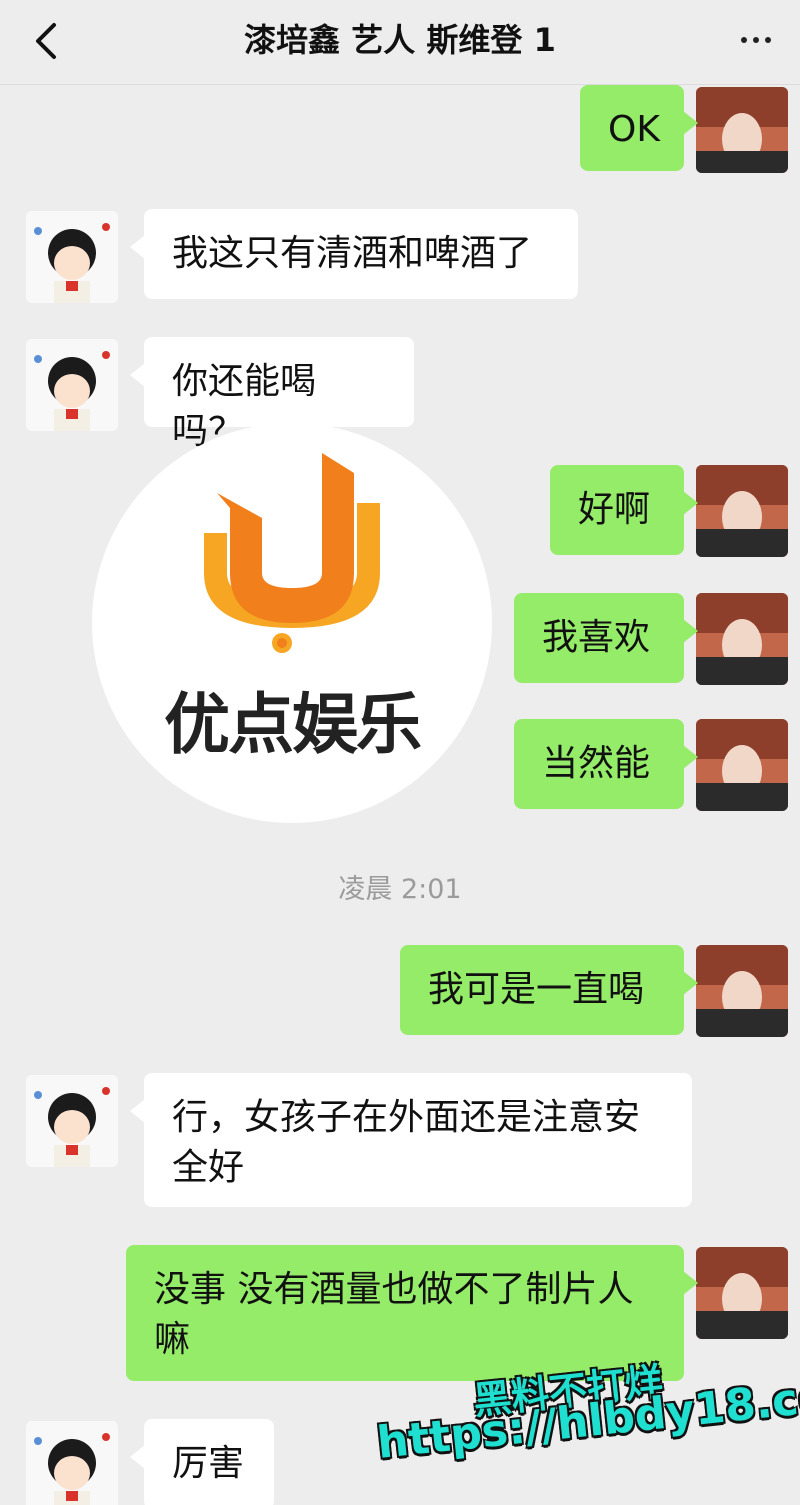  What do you see at coordinates (596, 637) in the screenshot?
I see `message-text: 我喜欢` at bounding box center [596, 637].